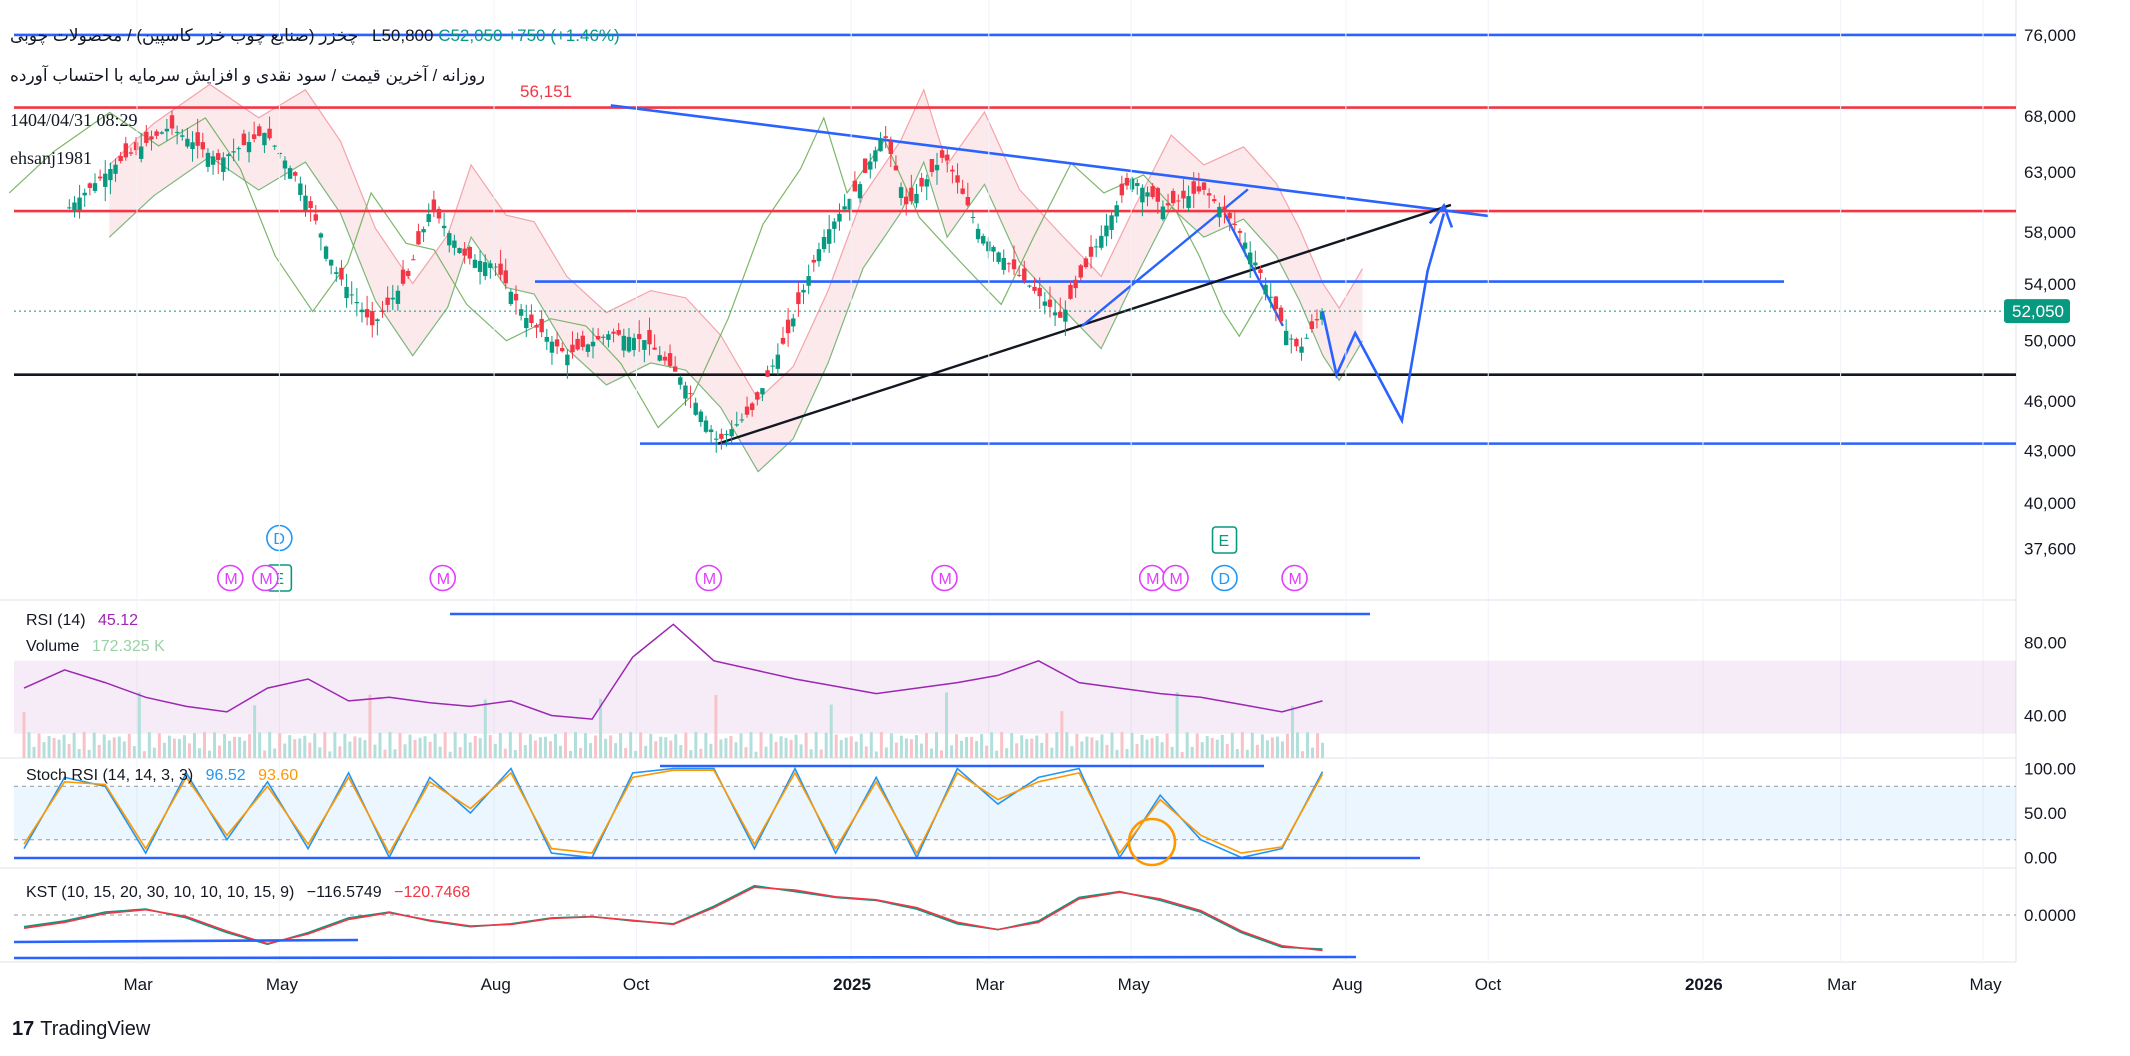  I want to click on event-marker-label: D, so click(1225, 579).